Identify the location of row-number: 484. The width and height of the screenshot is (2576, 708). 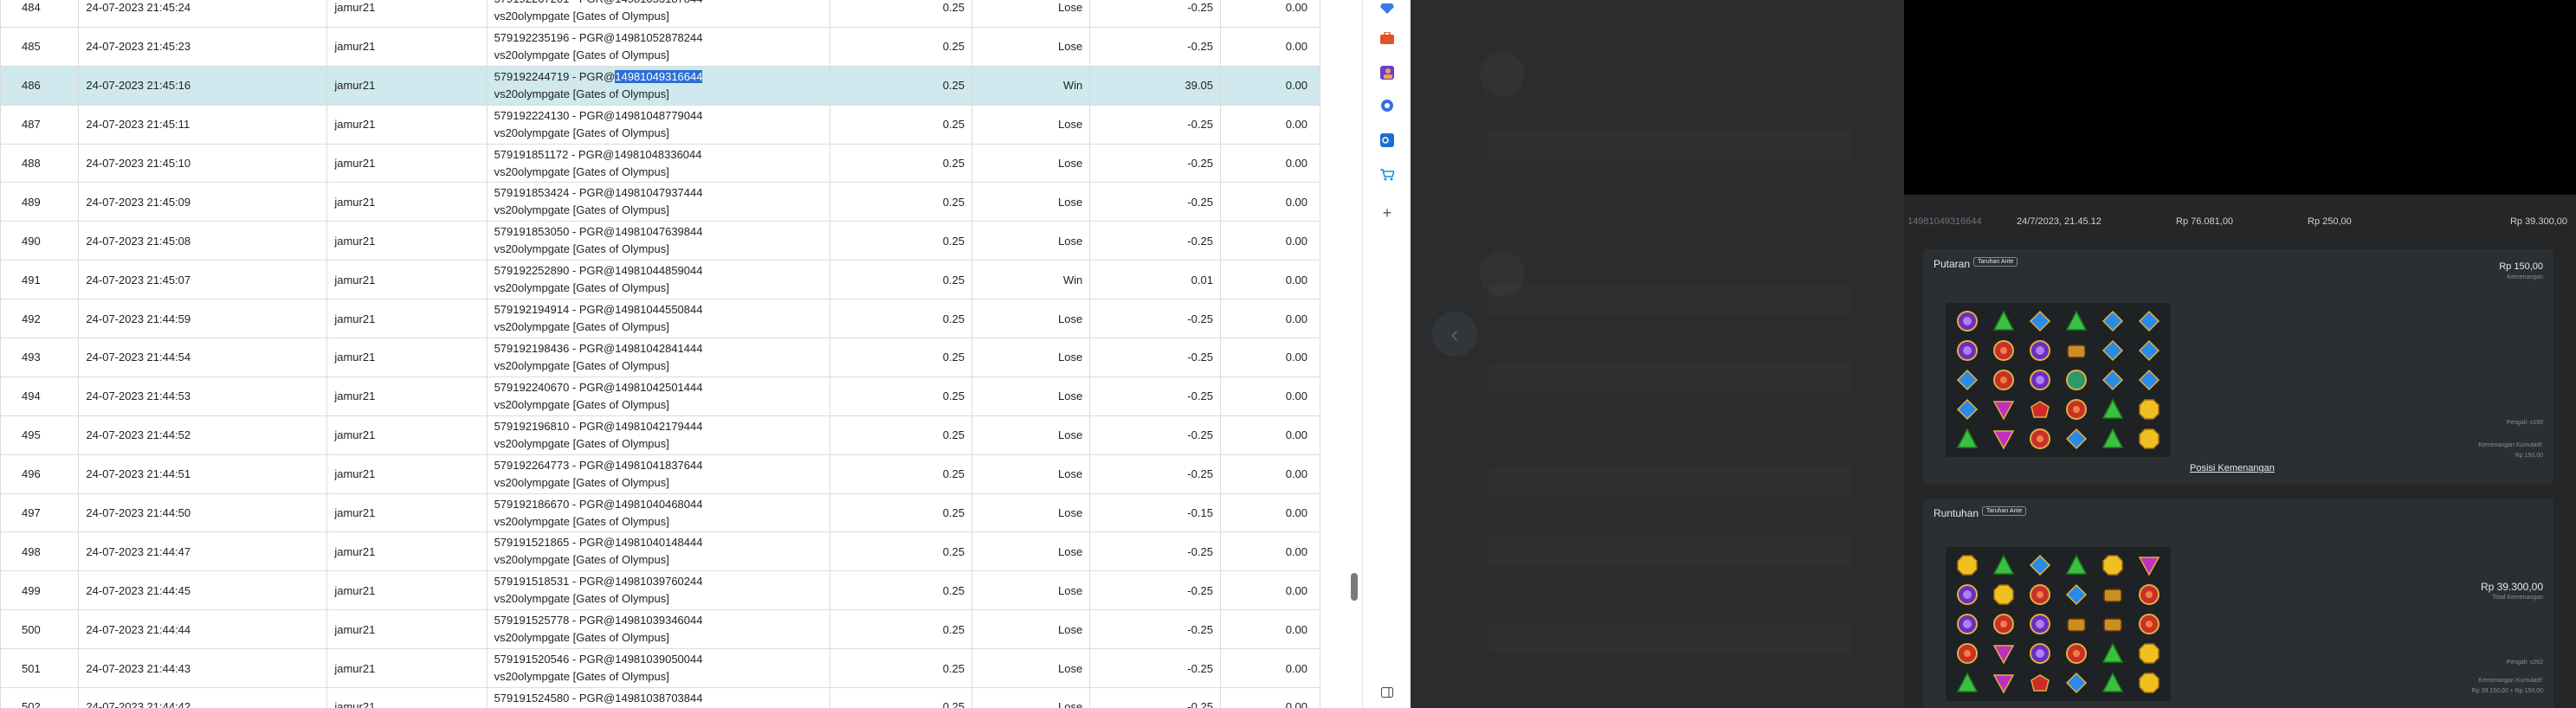
(40, 14).